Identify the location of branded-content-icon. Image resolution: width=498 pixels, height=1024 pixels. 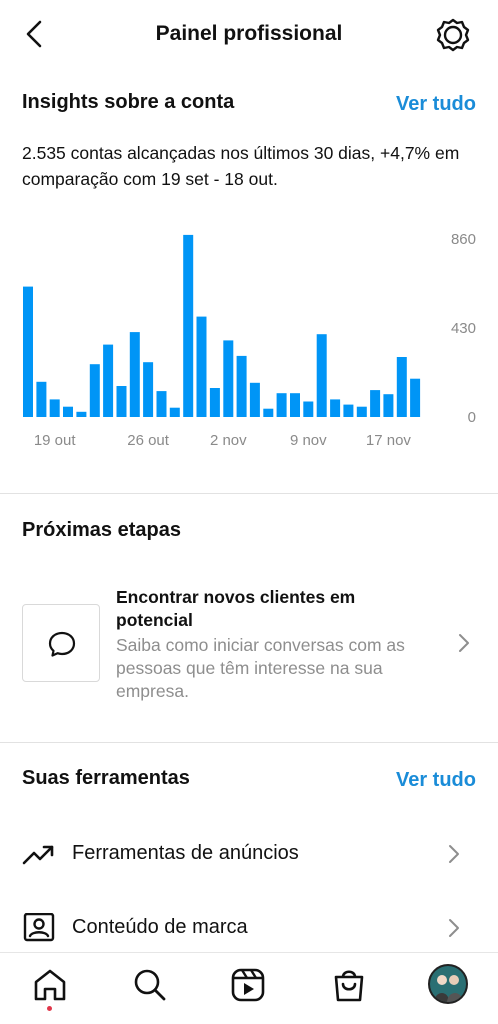
(39, 927).